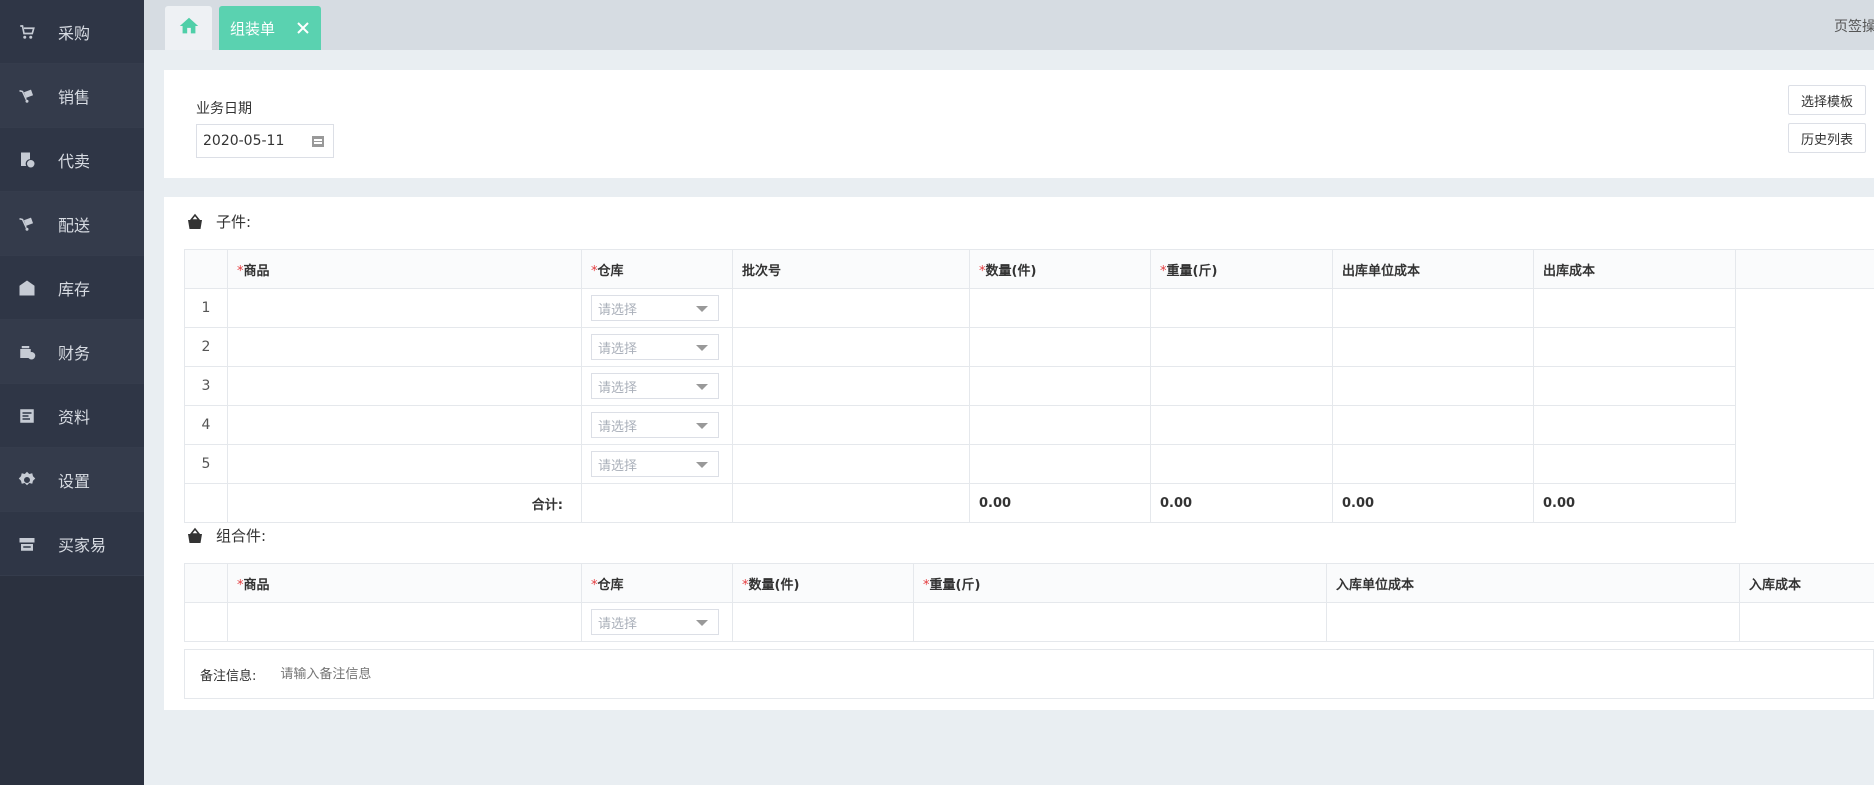 This screenshot has width=1874, height=785. I want to click on sidebar-item-buyer: 买家易, so click(72, 544).